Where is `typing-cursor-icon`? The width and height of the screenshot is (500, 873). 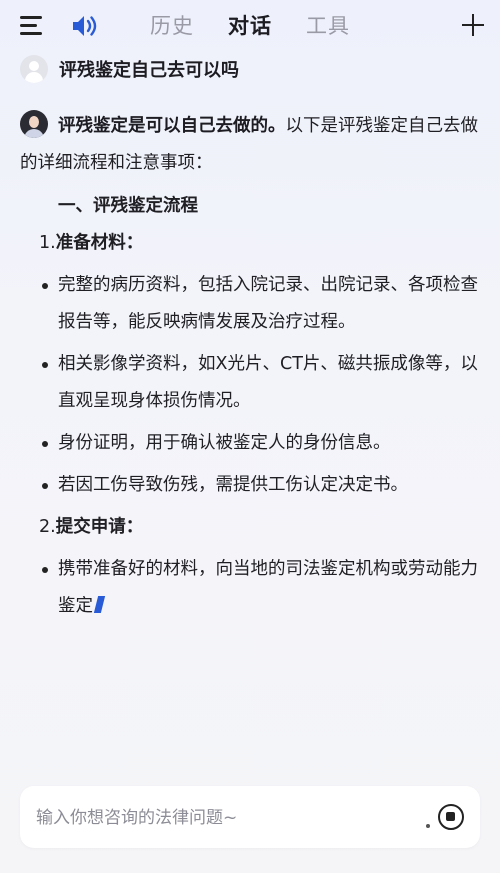
typing-cursor-icon is located at coordinates (99, 604).